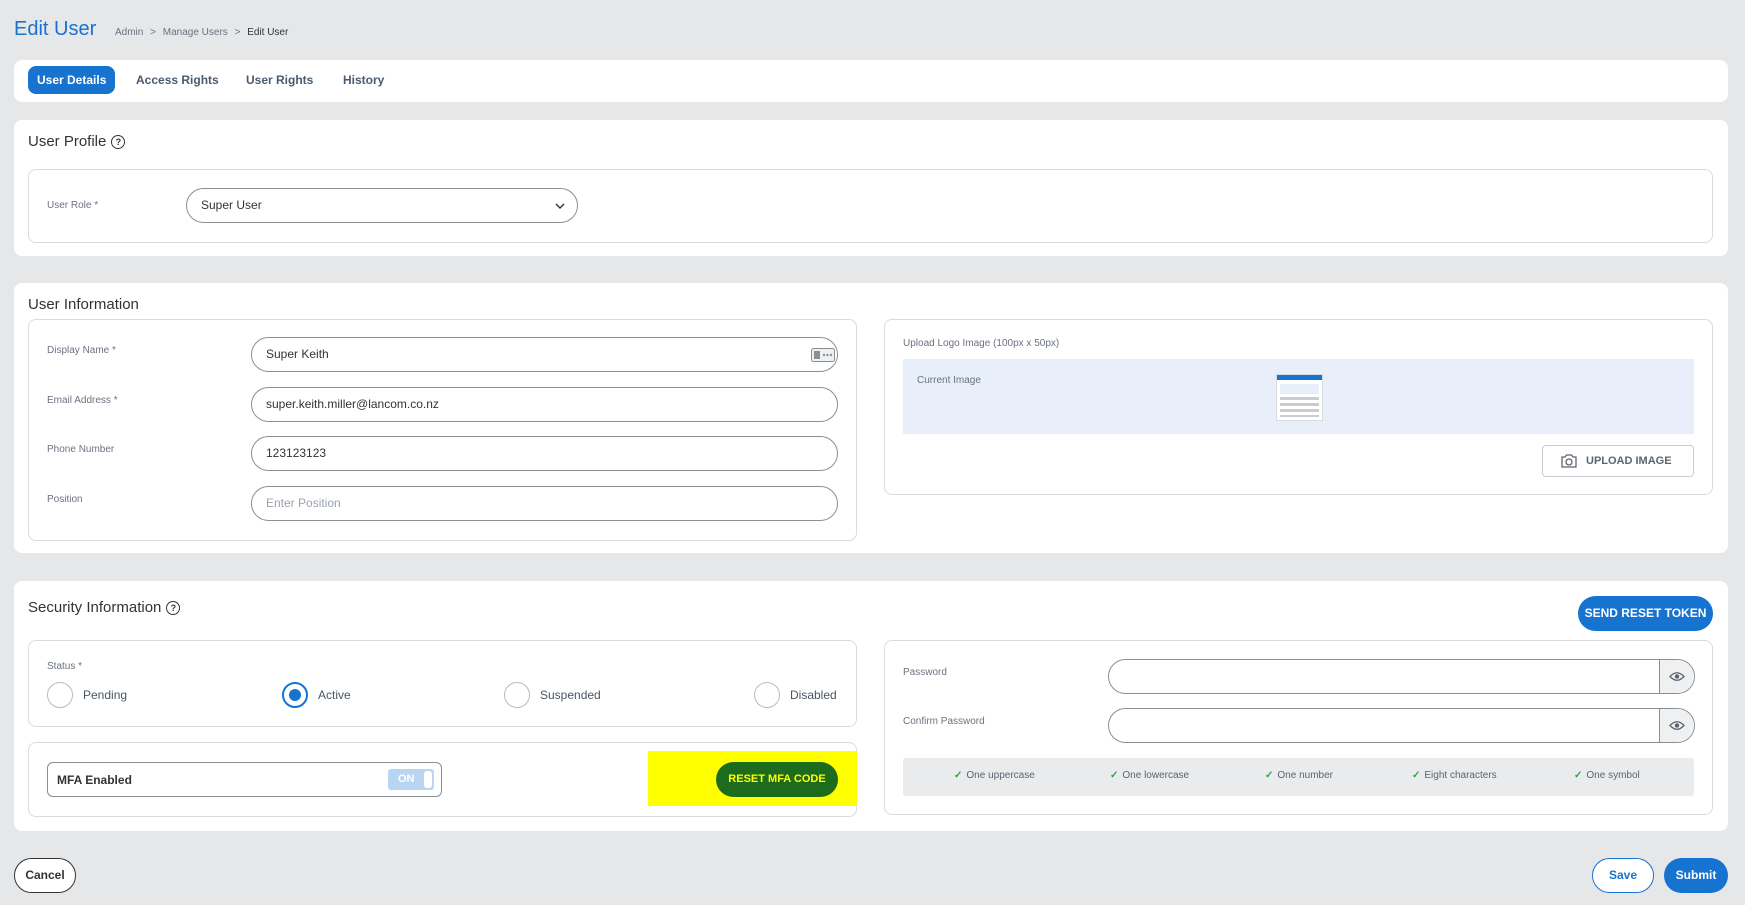 Image resolution: width=1745 pixels, height=905 pixels. What do you see at coordinates (1401, 676) in the screenshot?
I see `password-input` at bounding box center [1401, 676].